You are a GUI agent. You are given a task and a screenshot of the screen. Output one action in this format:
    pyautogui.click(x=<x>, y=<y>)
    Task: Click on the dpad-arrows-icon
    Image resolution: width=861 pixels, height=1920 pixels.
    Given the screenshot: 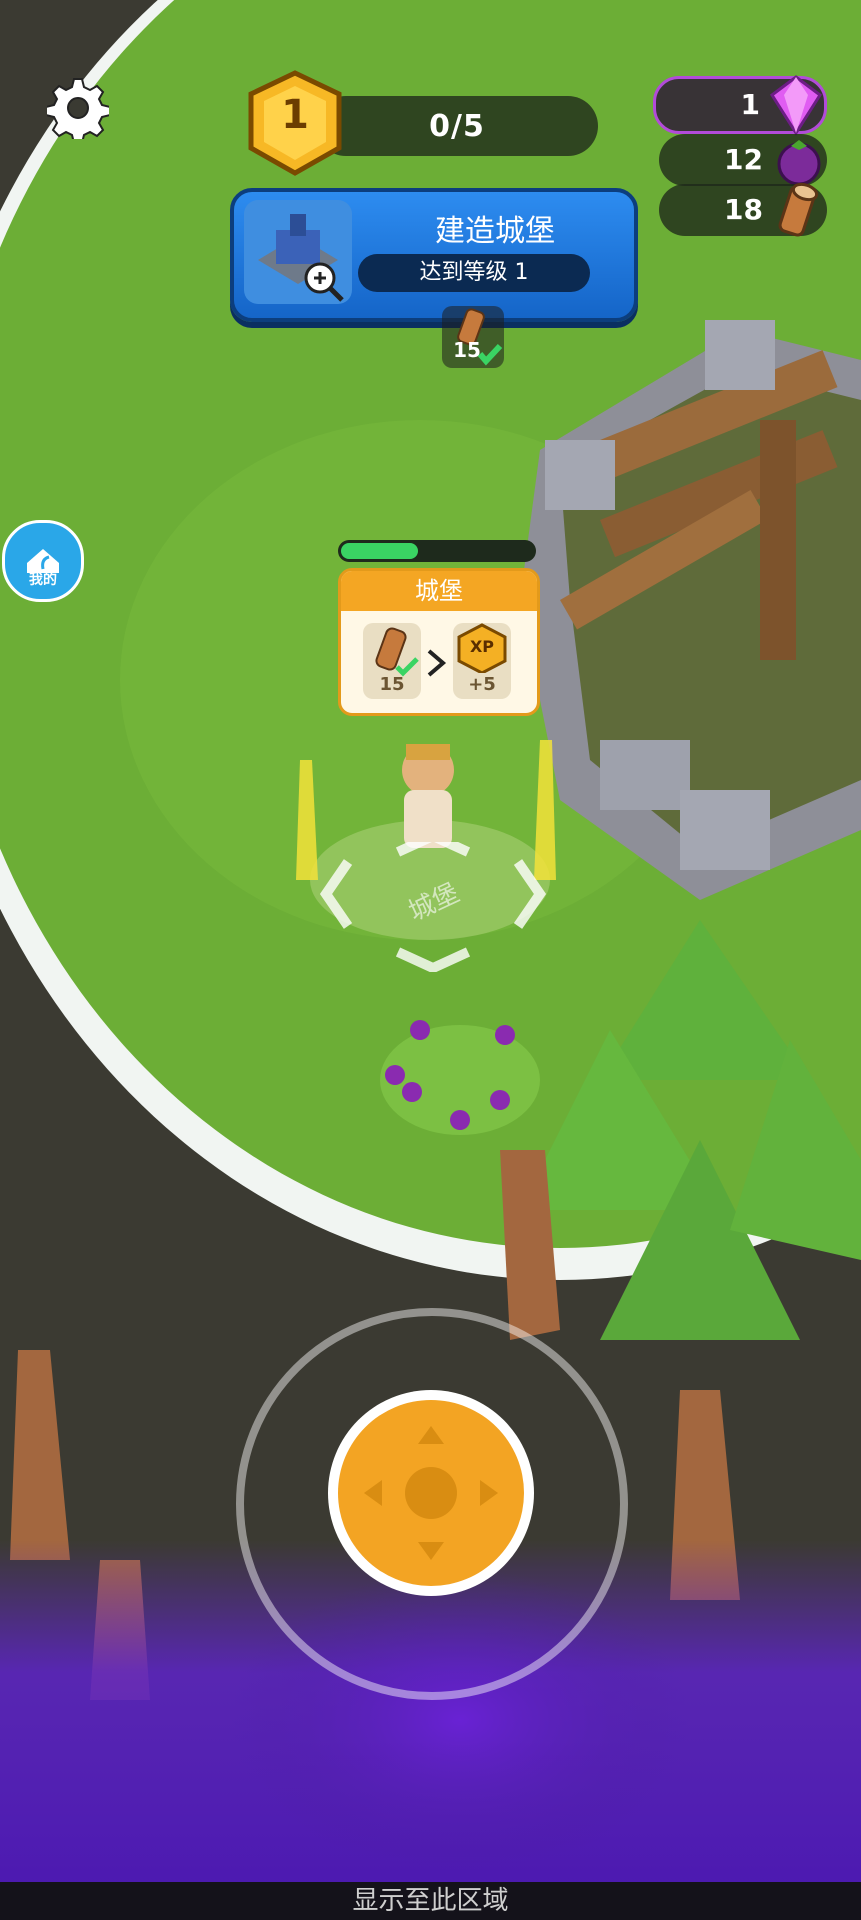 What is the action you would take?
    pyautogui.click(x=431, y=1493)
    